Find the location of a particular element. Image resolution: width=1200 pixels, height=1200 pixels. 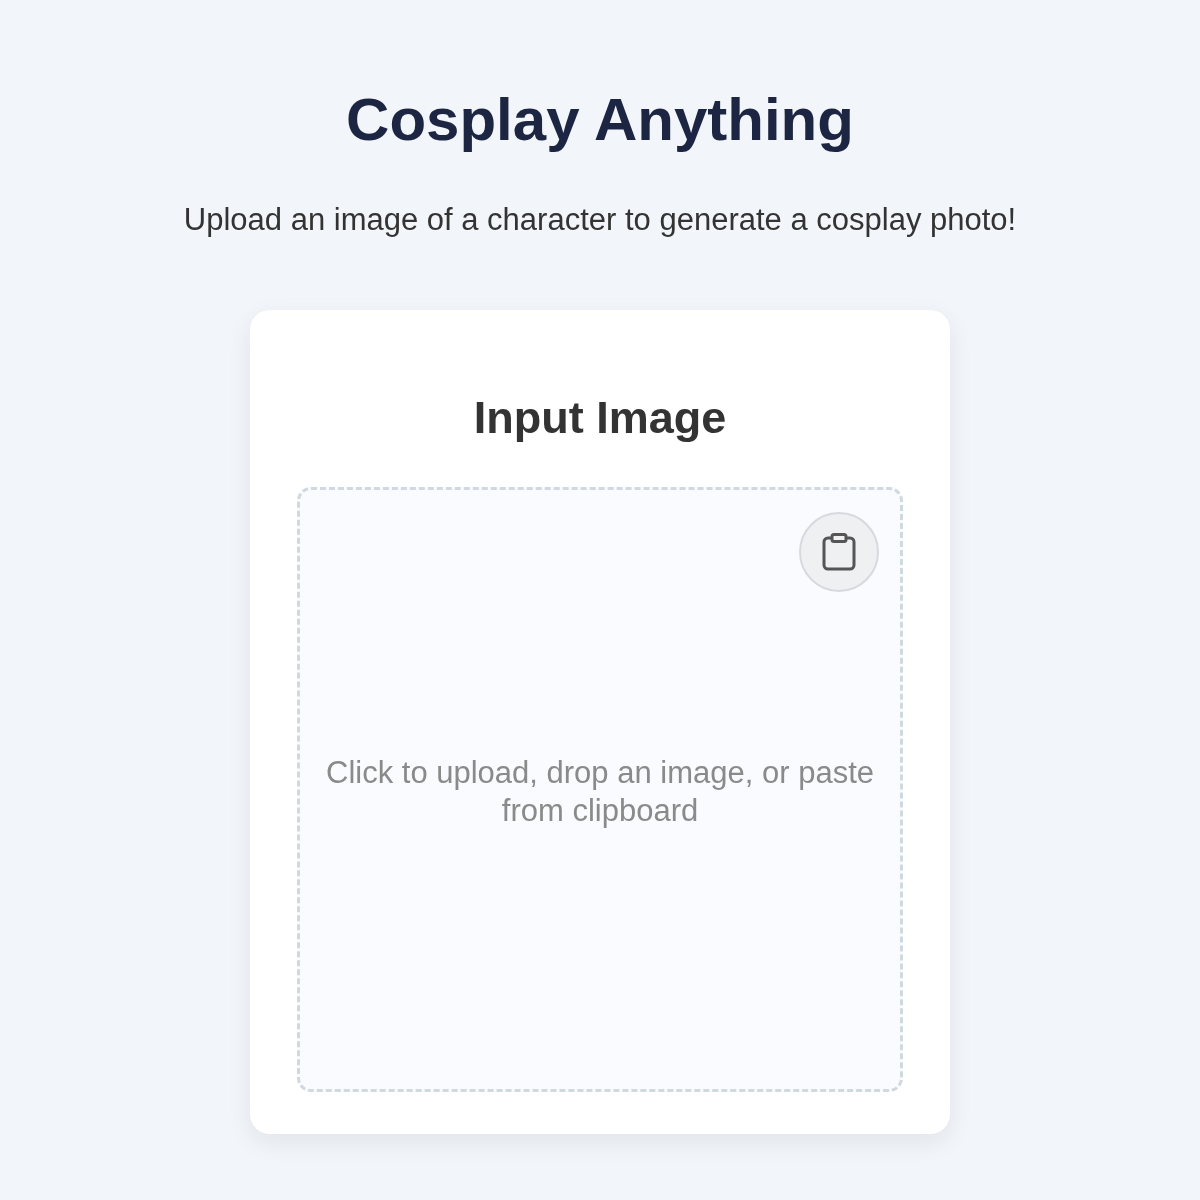

upload-hint: Click to upload, drop an image, or paste from clipboard is located at coordinates (600, 791).